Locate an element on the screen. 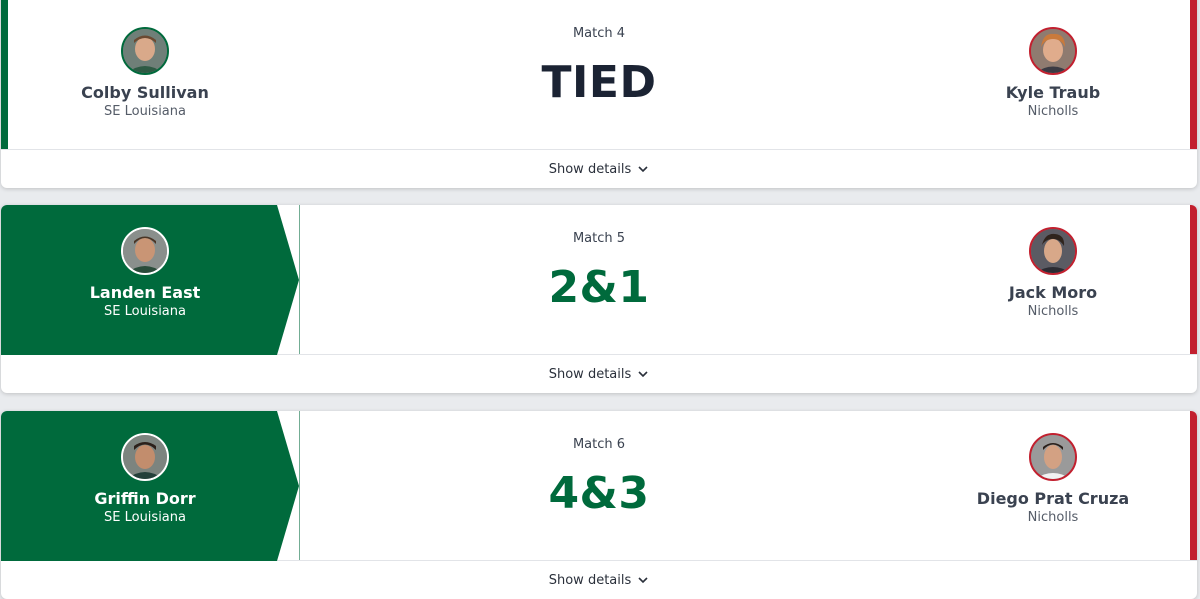  away-player: Kyle Traub Nicholls is located at coordinates (1053, 73).